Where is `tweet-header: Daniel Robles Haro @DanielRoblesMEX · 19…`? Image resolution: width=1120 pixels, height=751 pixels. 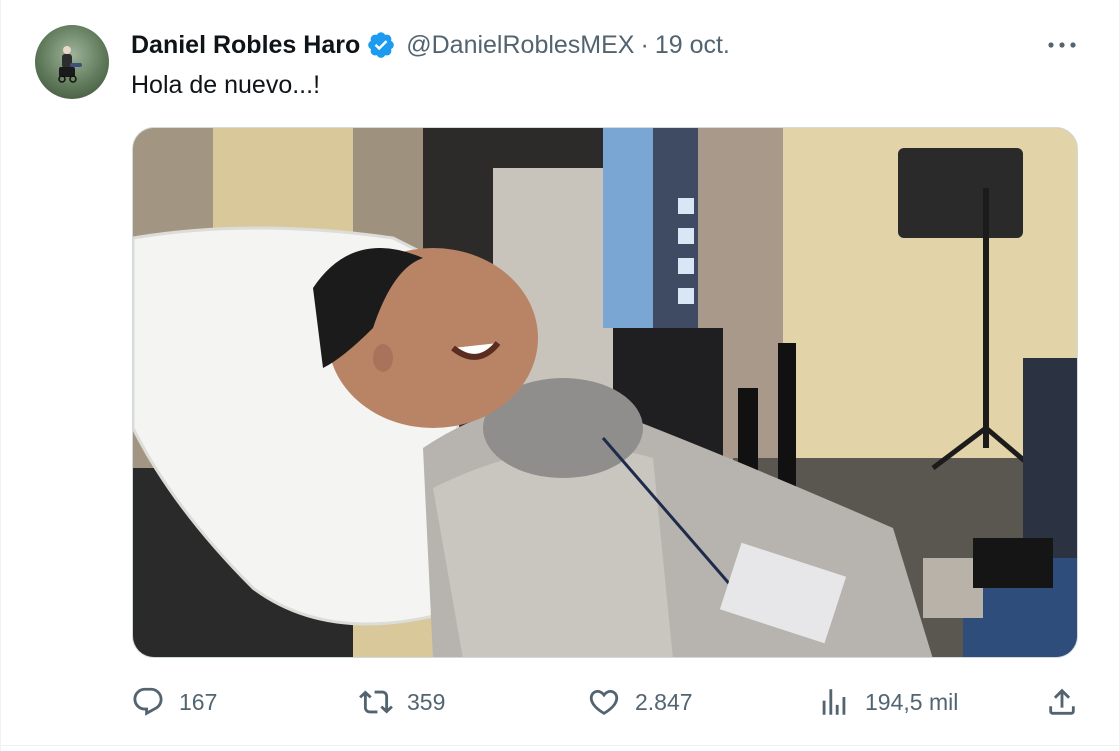 tweet-header: Daniel Robles Haro @DanielRoblesMEX · 19… is located at coordinates (430, 45).